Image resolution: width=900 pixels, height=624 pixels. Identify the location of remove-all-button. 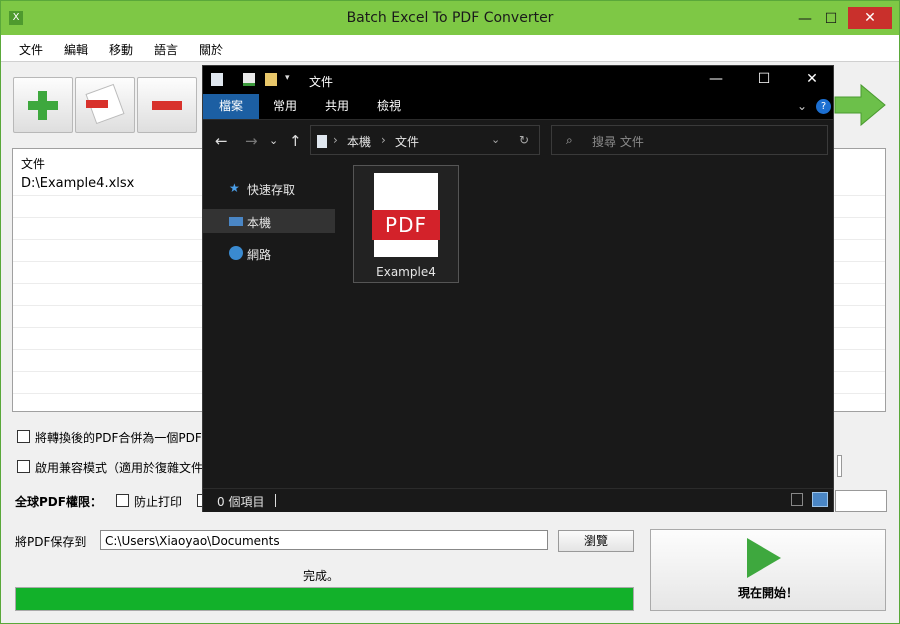
(167, 105).